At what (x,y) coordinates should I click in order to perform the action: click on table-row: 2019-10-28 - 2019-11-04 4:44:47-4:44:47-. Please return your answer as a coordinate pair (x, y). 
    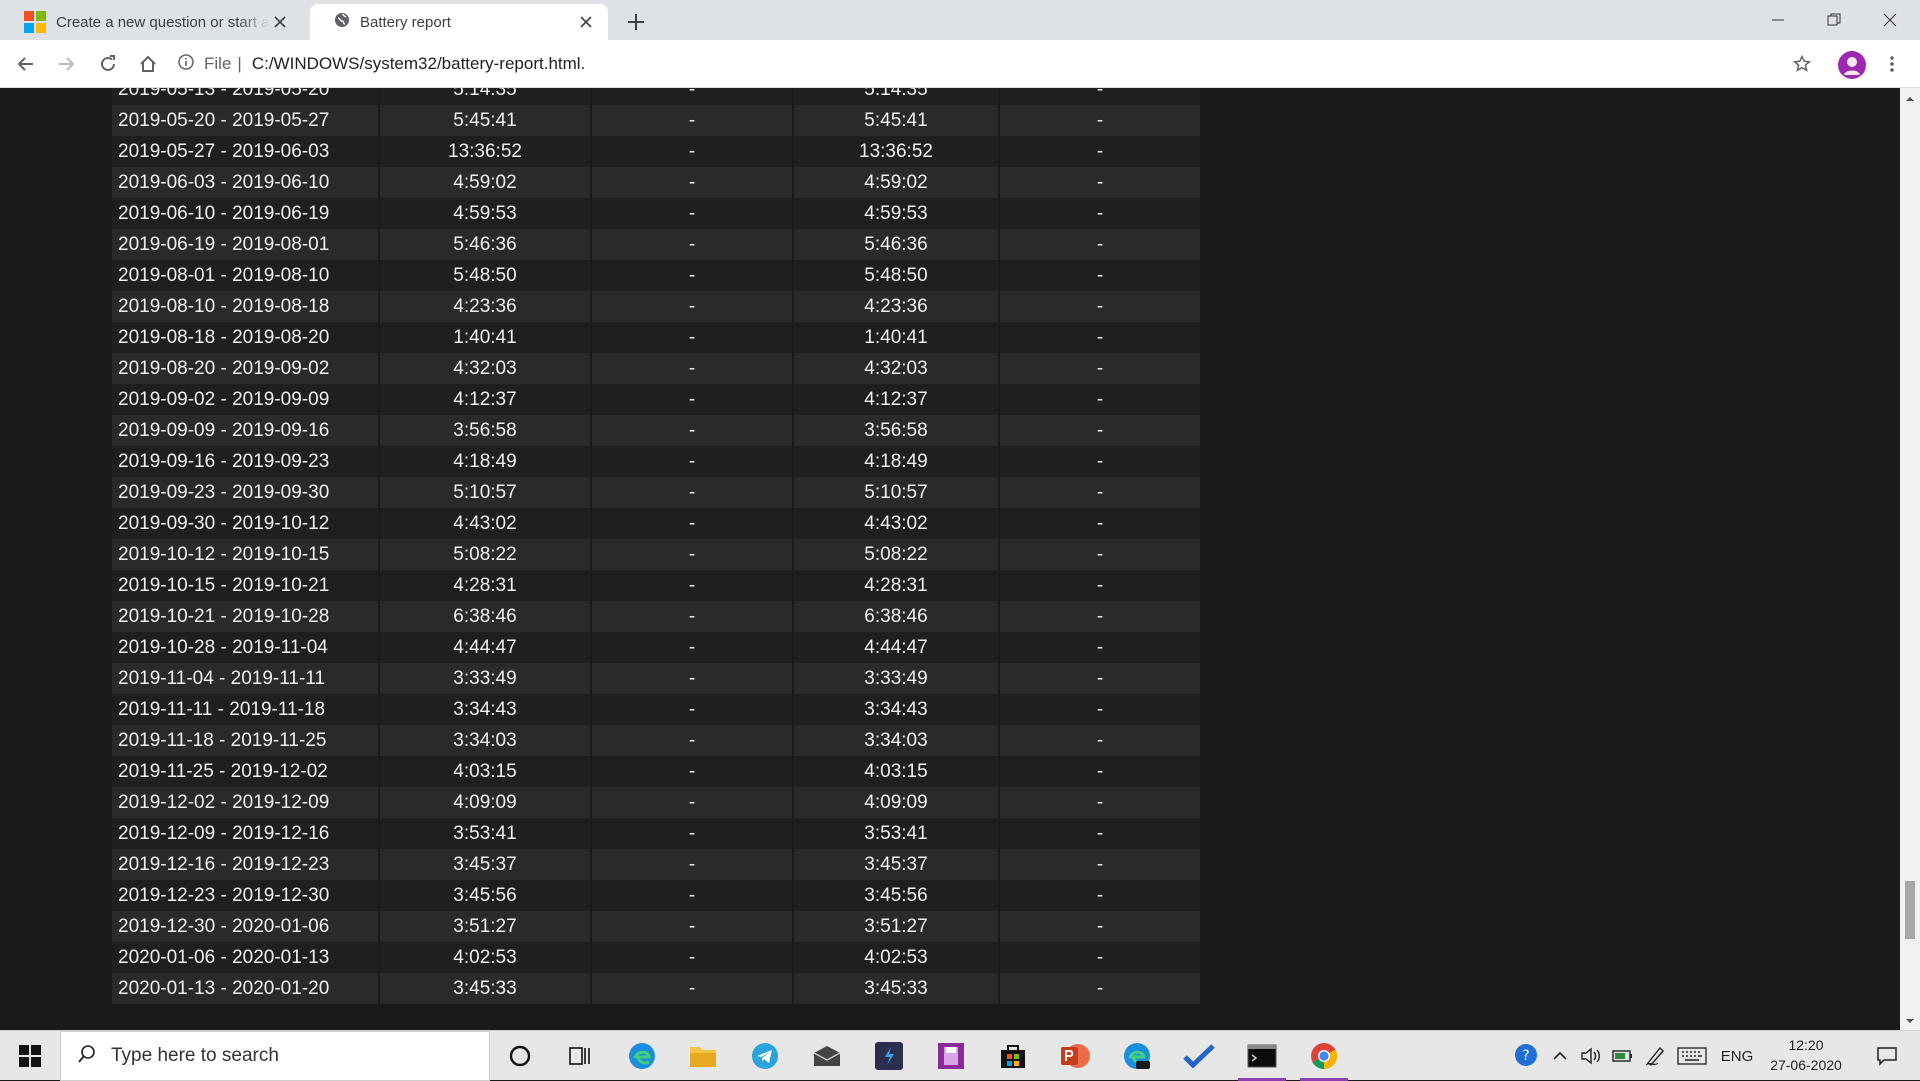
    Looking at the image, I should click on (656, 647).